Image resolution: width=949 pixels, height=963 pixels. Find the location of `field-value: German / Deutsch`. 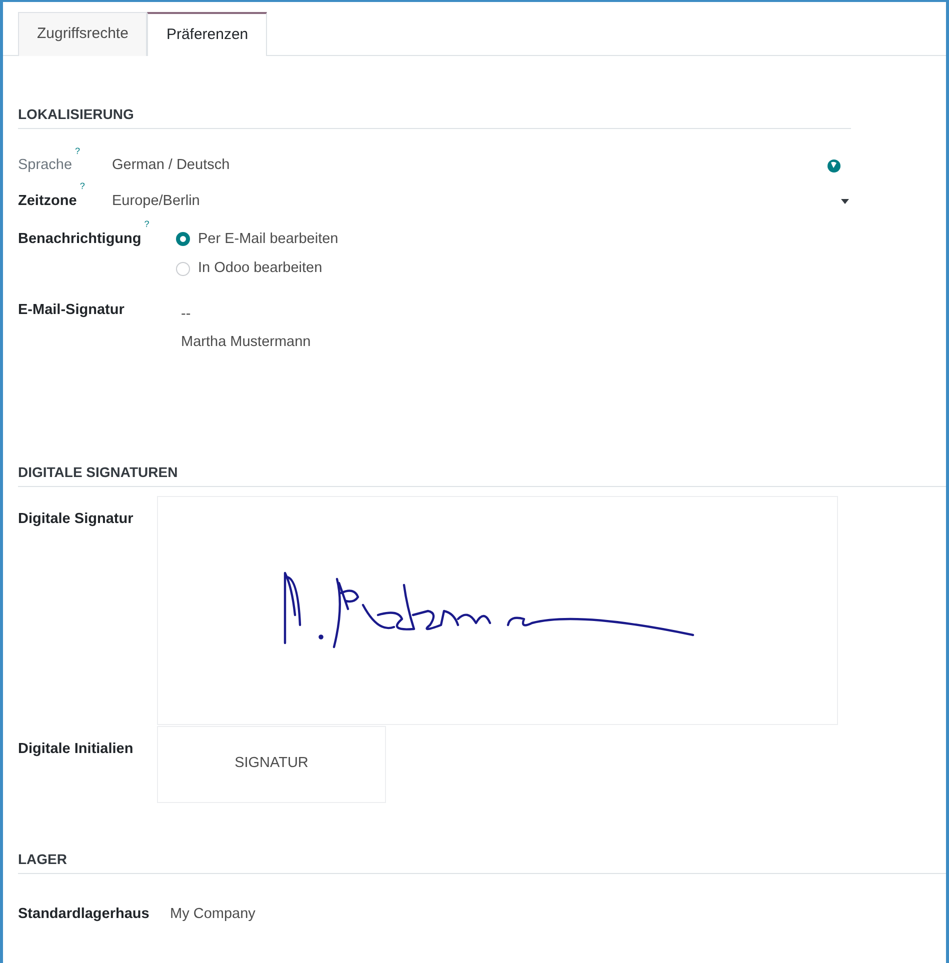

field-value: German / Deutsch is located at coordinates (171, 165).